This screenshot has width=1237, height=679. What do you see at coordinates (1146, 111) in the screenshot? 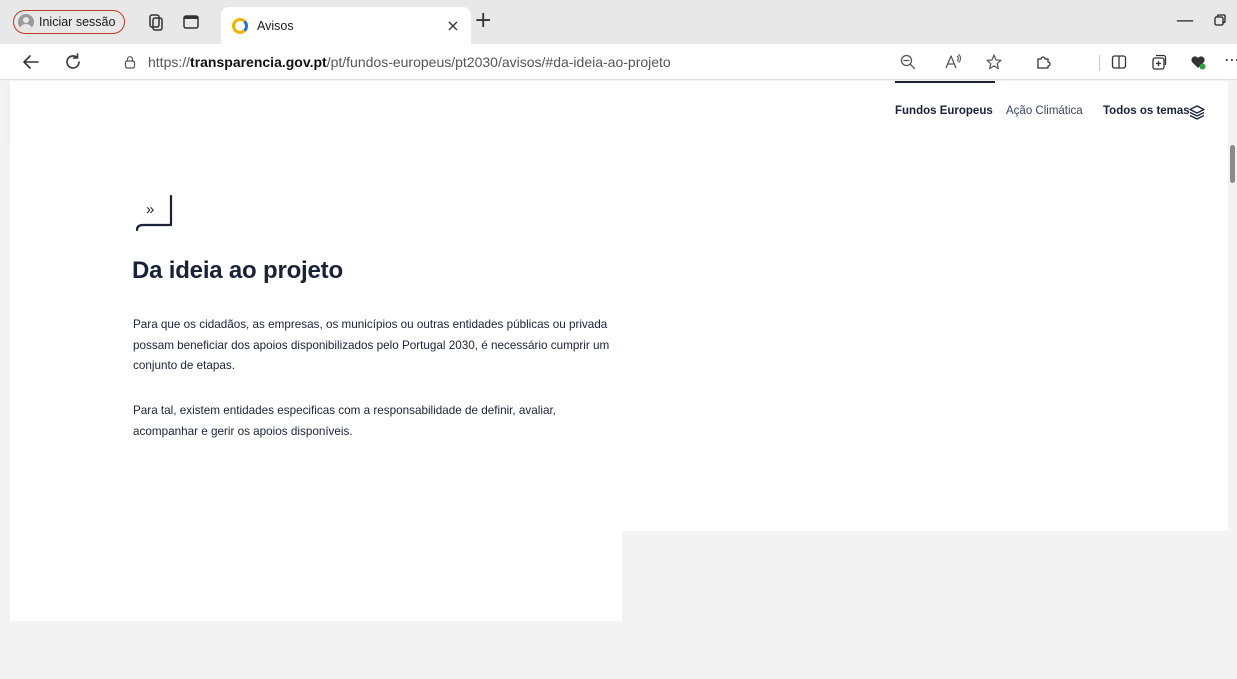
I see `nav-todos-os-temas: Todos os temas` at bounding box center [1146, 111].